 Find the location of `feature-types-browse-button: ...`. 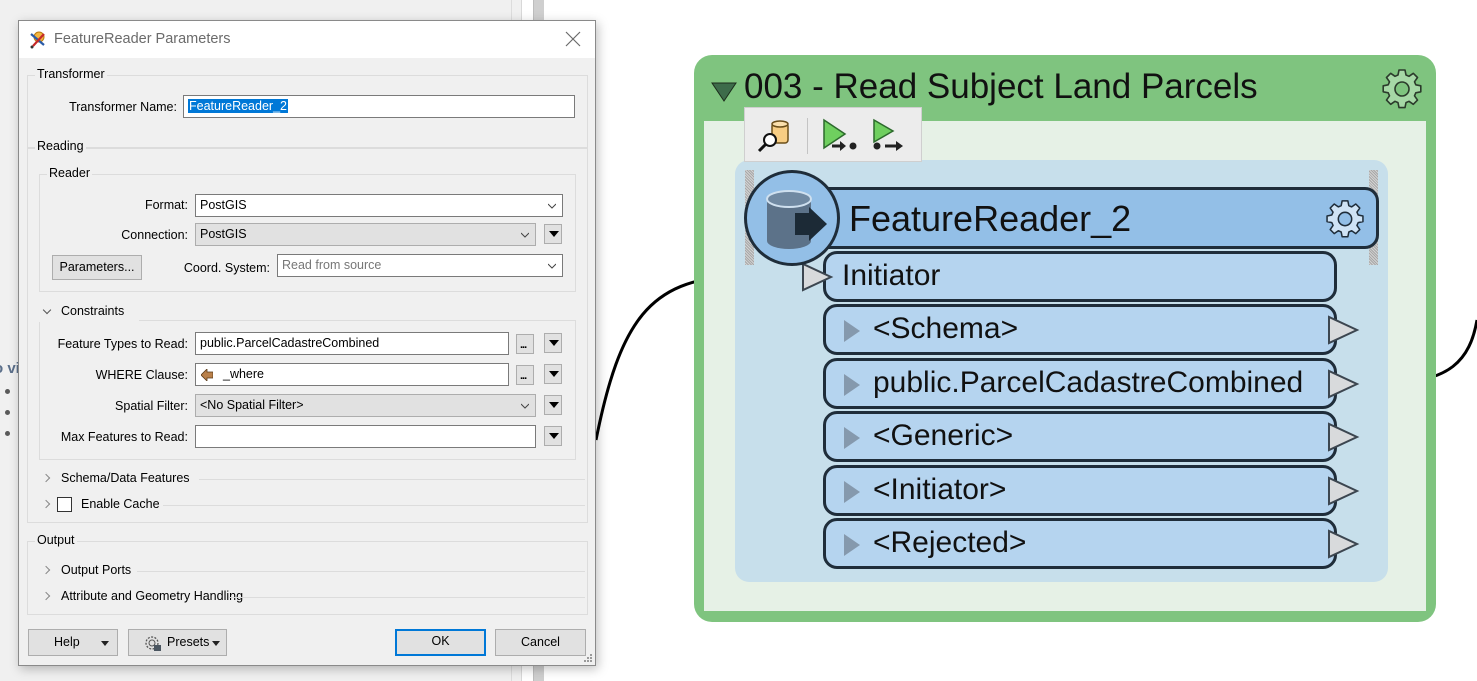

feature-types-browse-button: ... is located at coordinates (525, 344).